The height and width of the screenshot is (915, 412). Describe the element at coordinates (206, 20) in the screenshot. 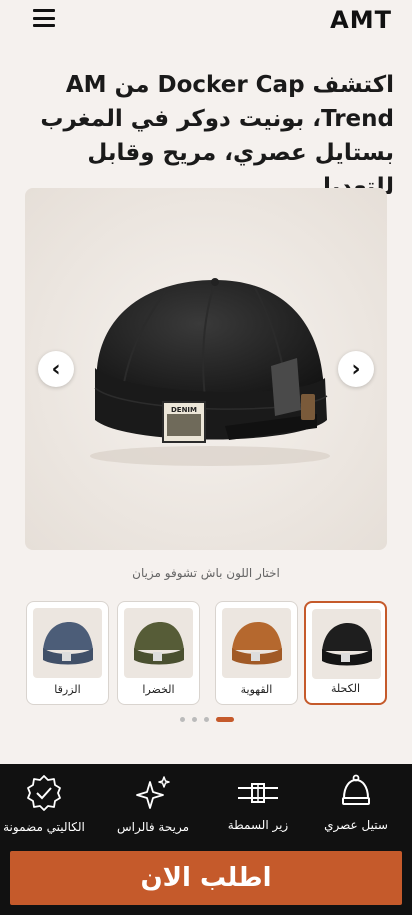

I see `header: AMT` at that location.